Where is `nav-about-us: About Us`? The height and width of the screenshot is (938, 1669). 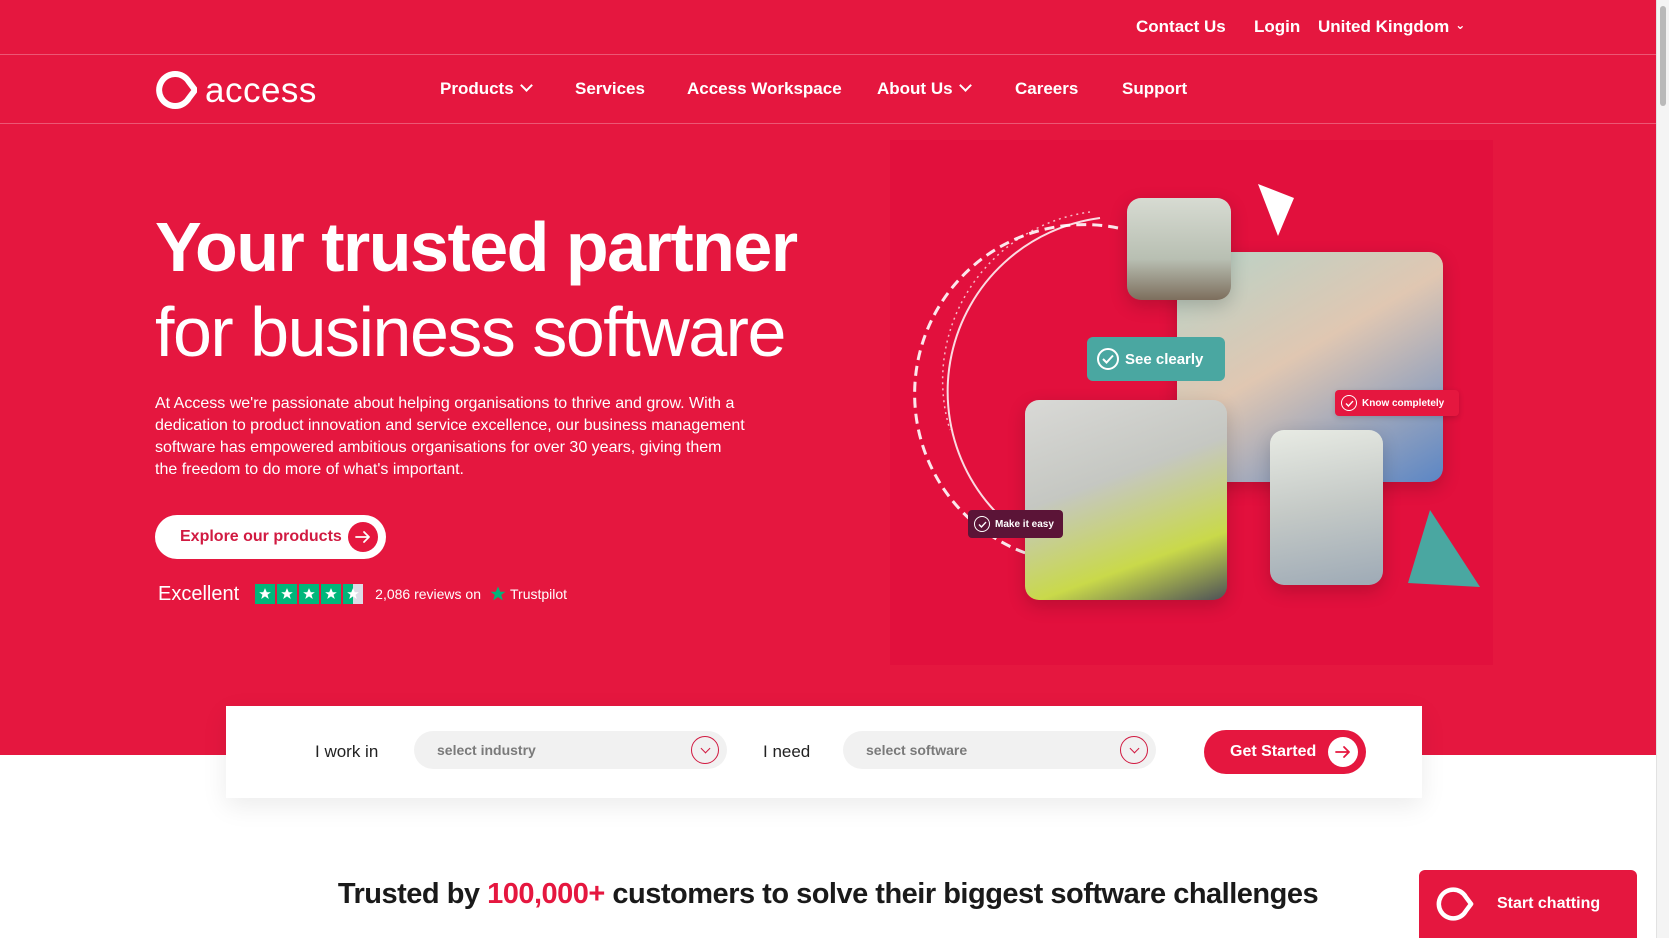
nav-about-us: About Us is located at coordinates (924, 89).